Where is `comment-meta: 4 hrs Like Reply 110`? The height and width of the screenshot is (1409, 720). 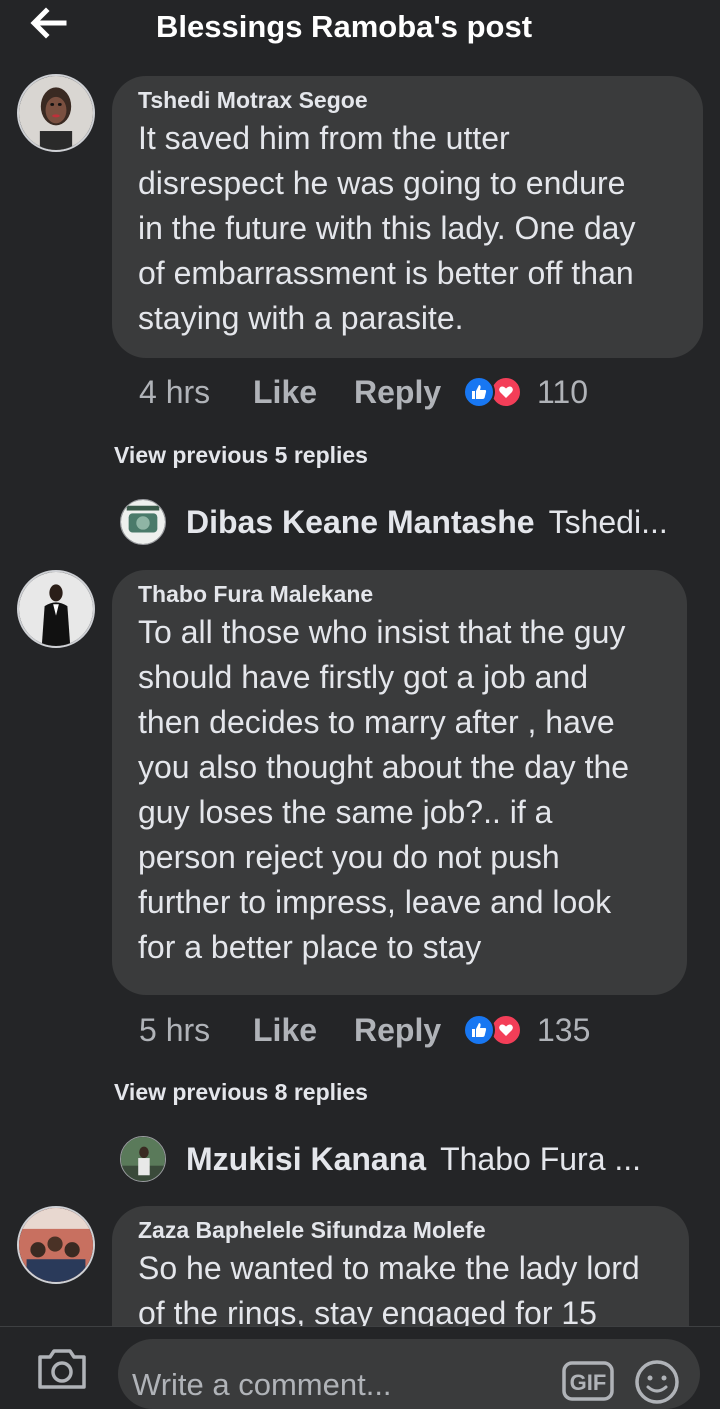 comment-meta: 4 hrs Like Reply 110 is located at coordinates (363, 392).